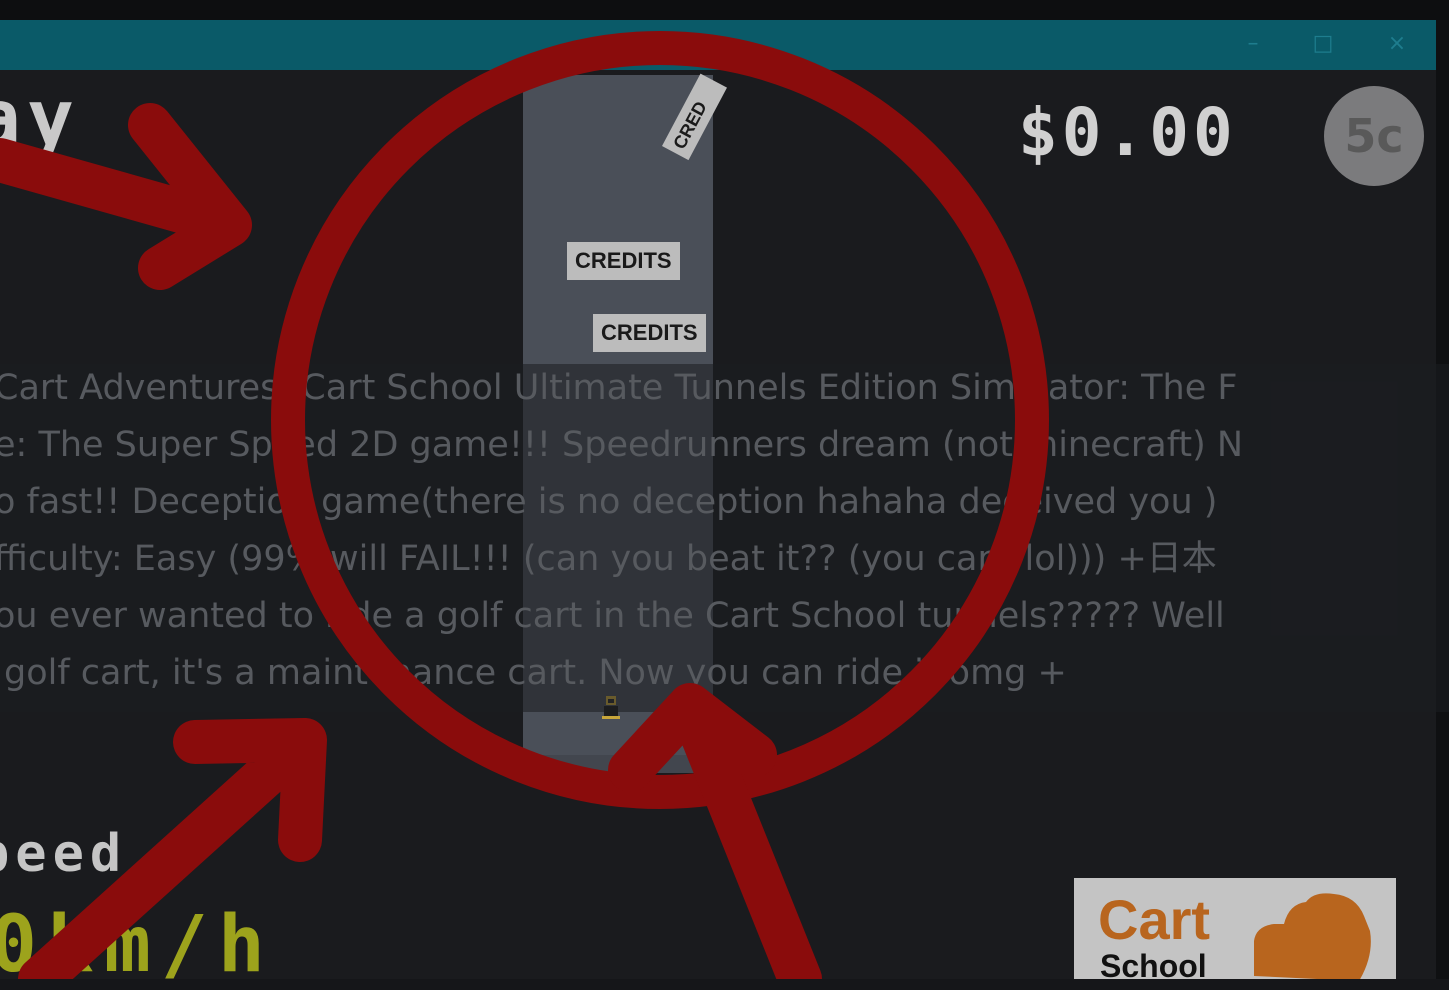  I want to click on red-arrow-top-left, so click(126, 196).